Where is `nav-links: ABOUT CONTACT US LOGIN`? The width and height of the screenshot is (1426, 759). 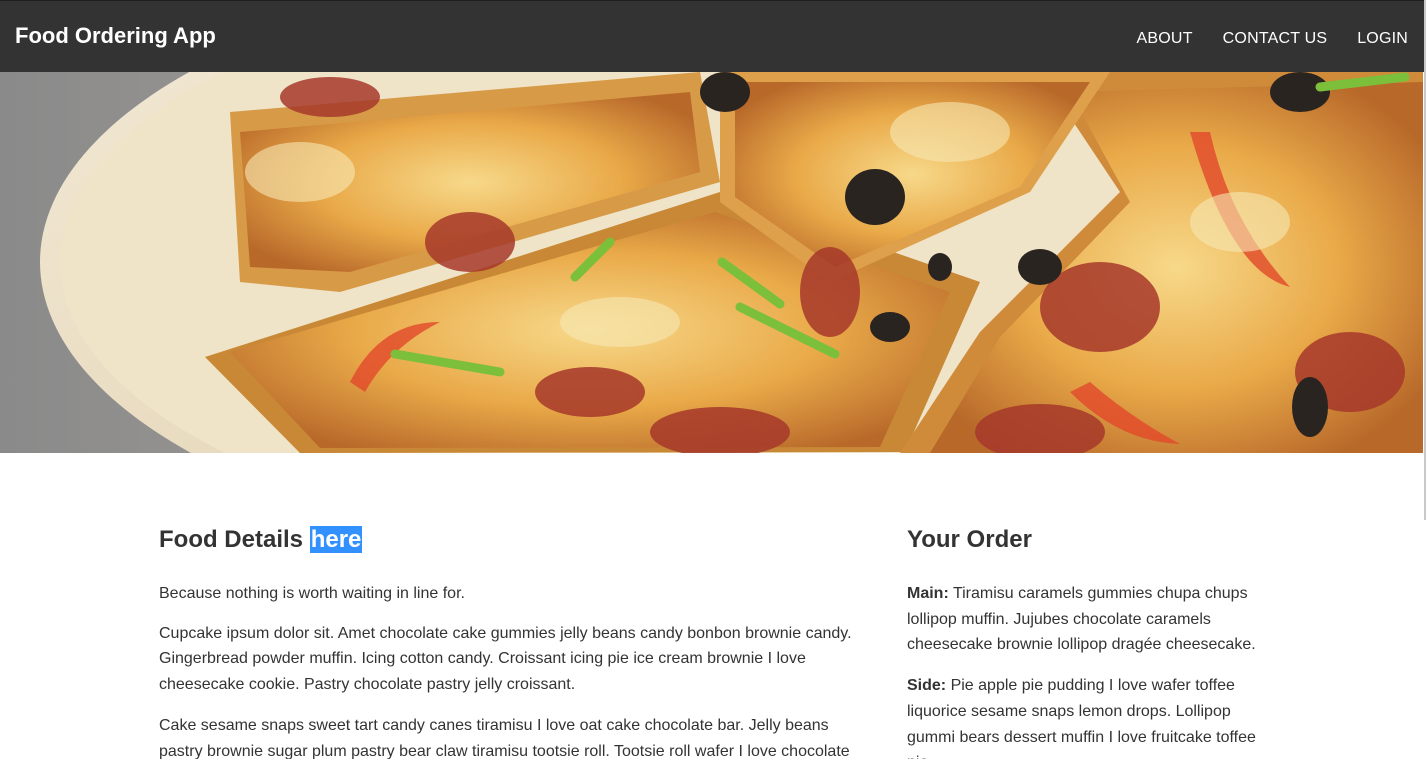 nav-links: ABOUT CONTACT US LOGIN is located at coordinates (1272, 39).